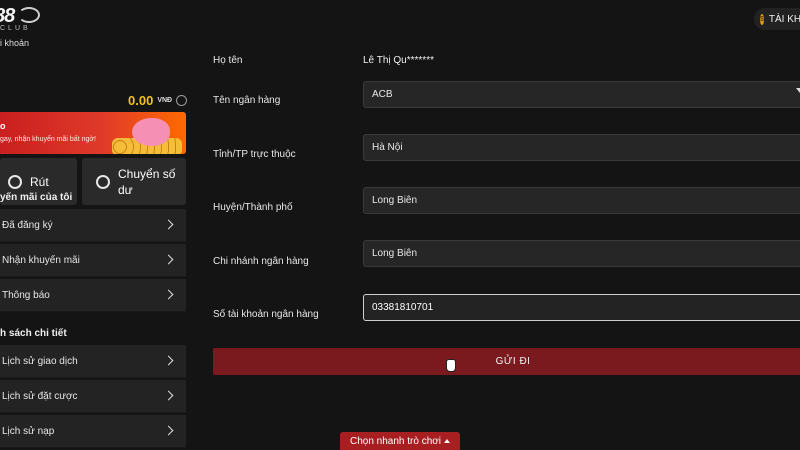 This screenshot has height=450, width=800. I want to click on promo-banner: o gay, nhận khuyến mãi bất ngờ!, so click(93, 133).